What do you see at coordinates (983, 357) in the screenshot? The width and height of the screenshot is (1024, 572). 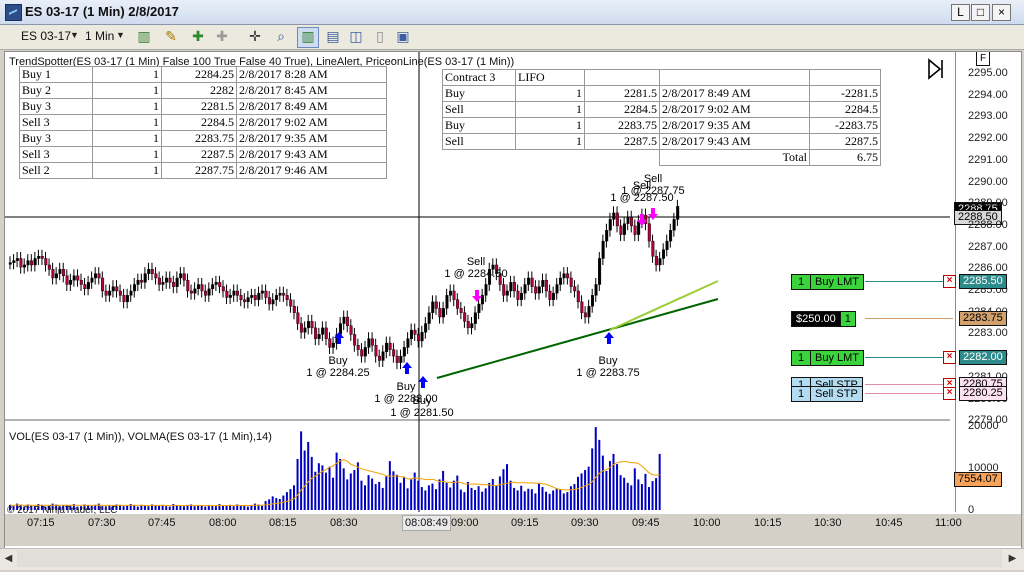 I see `order-price-tag: 2282.00` at bounding box center [983, 357].